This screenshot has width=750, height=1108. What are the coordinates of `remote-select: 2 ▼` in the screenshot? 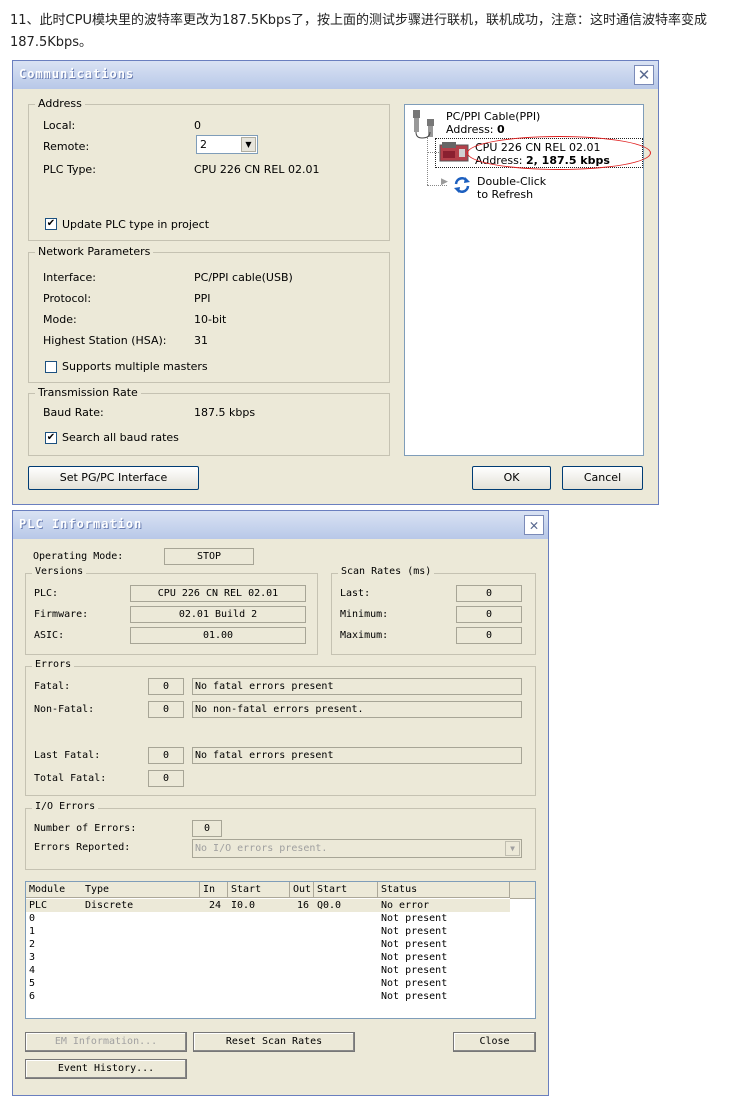 It's located at (227, 144).